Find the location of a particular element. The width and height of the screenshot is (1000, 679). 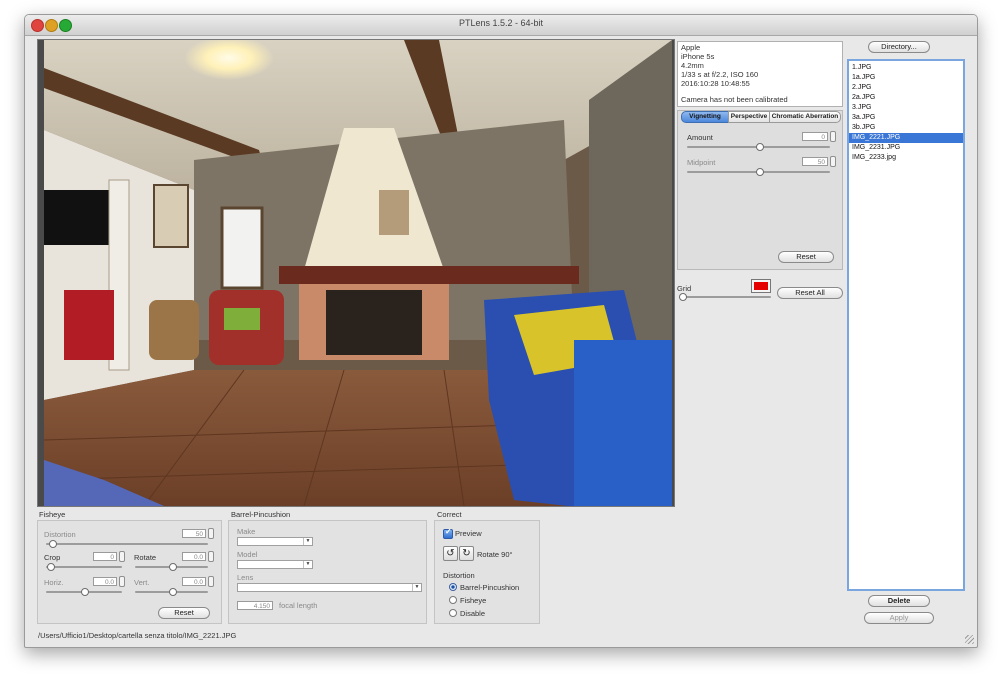

camera-model: iPhone 5s is located at coordinates (698, 56).